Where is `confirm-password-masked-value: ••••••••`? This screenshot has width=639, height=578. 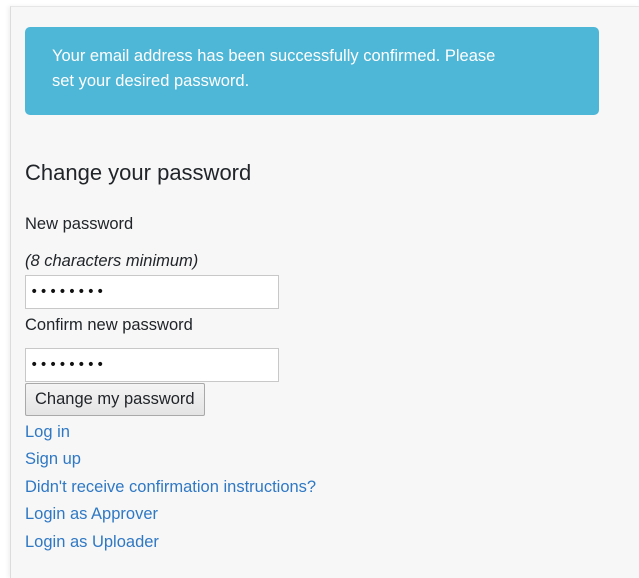
confirm-password-masked-value: •••••••• is located at coordinates (68, 365).